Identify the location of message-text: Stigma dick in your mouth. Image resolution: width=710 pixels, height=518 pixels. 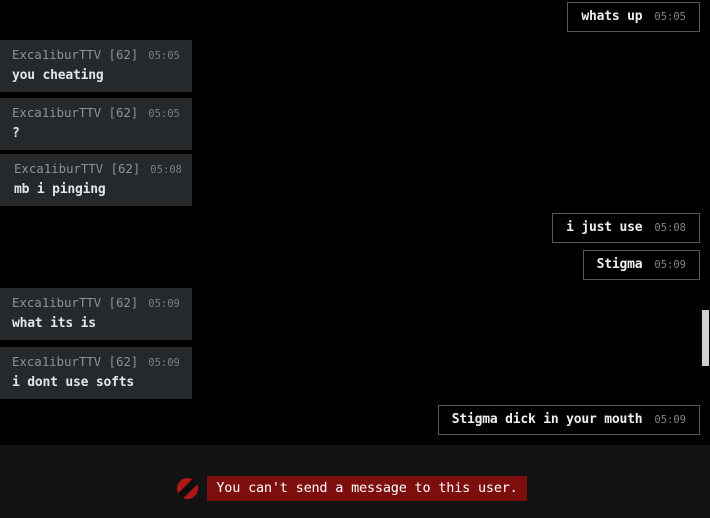
(547, 419).